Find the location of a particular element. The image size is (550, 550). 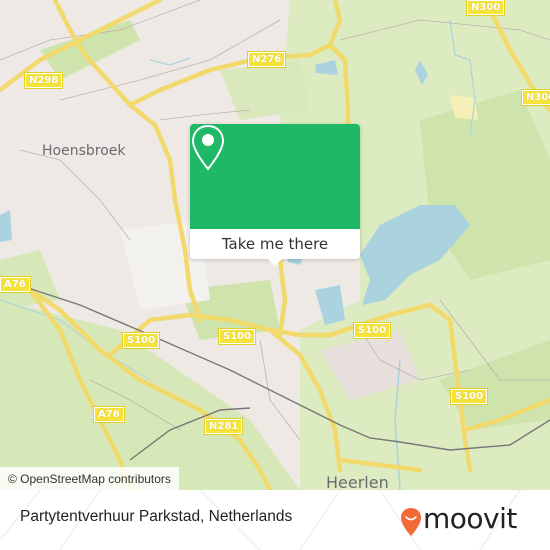

place-label-hoensbroek: Hoensbroek is located at coordinates (84, 151).